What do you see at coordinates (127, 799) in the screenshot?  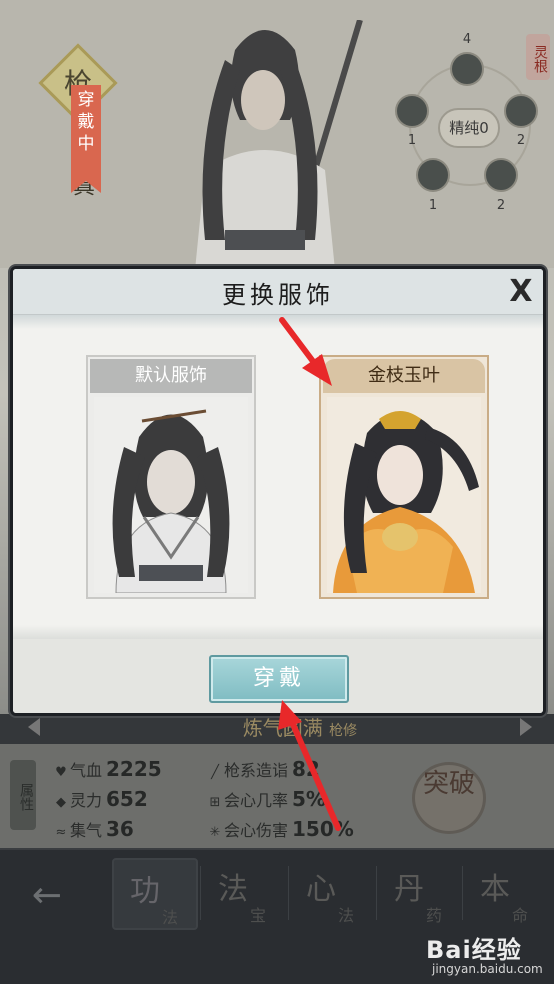 I see `stat-value: 652` at bounding box center [127, 799].